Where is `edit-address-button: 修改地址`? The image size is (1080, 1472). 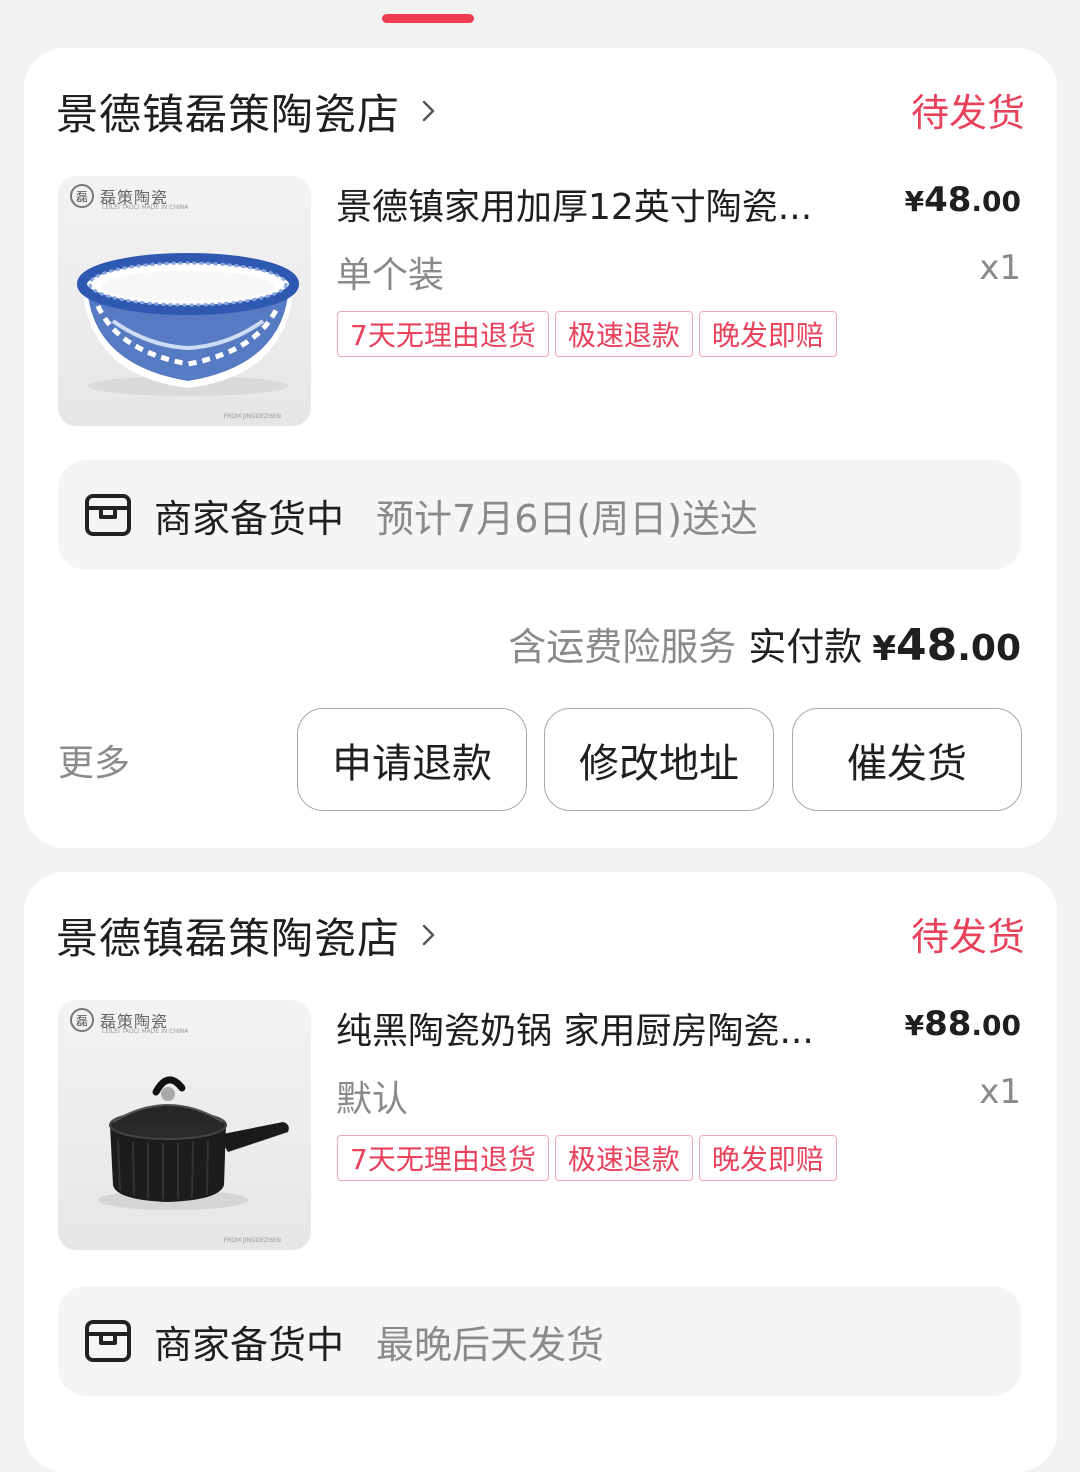 edit-address-button: 修改地址 is located at coordinates (659, 759).